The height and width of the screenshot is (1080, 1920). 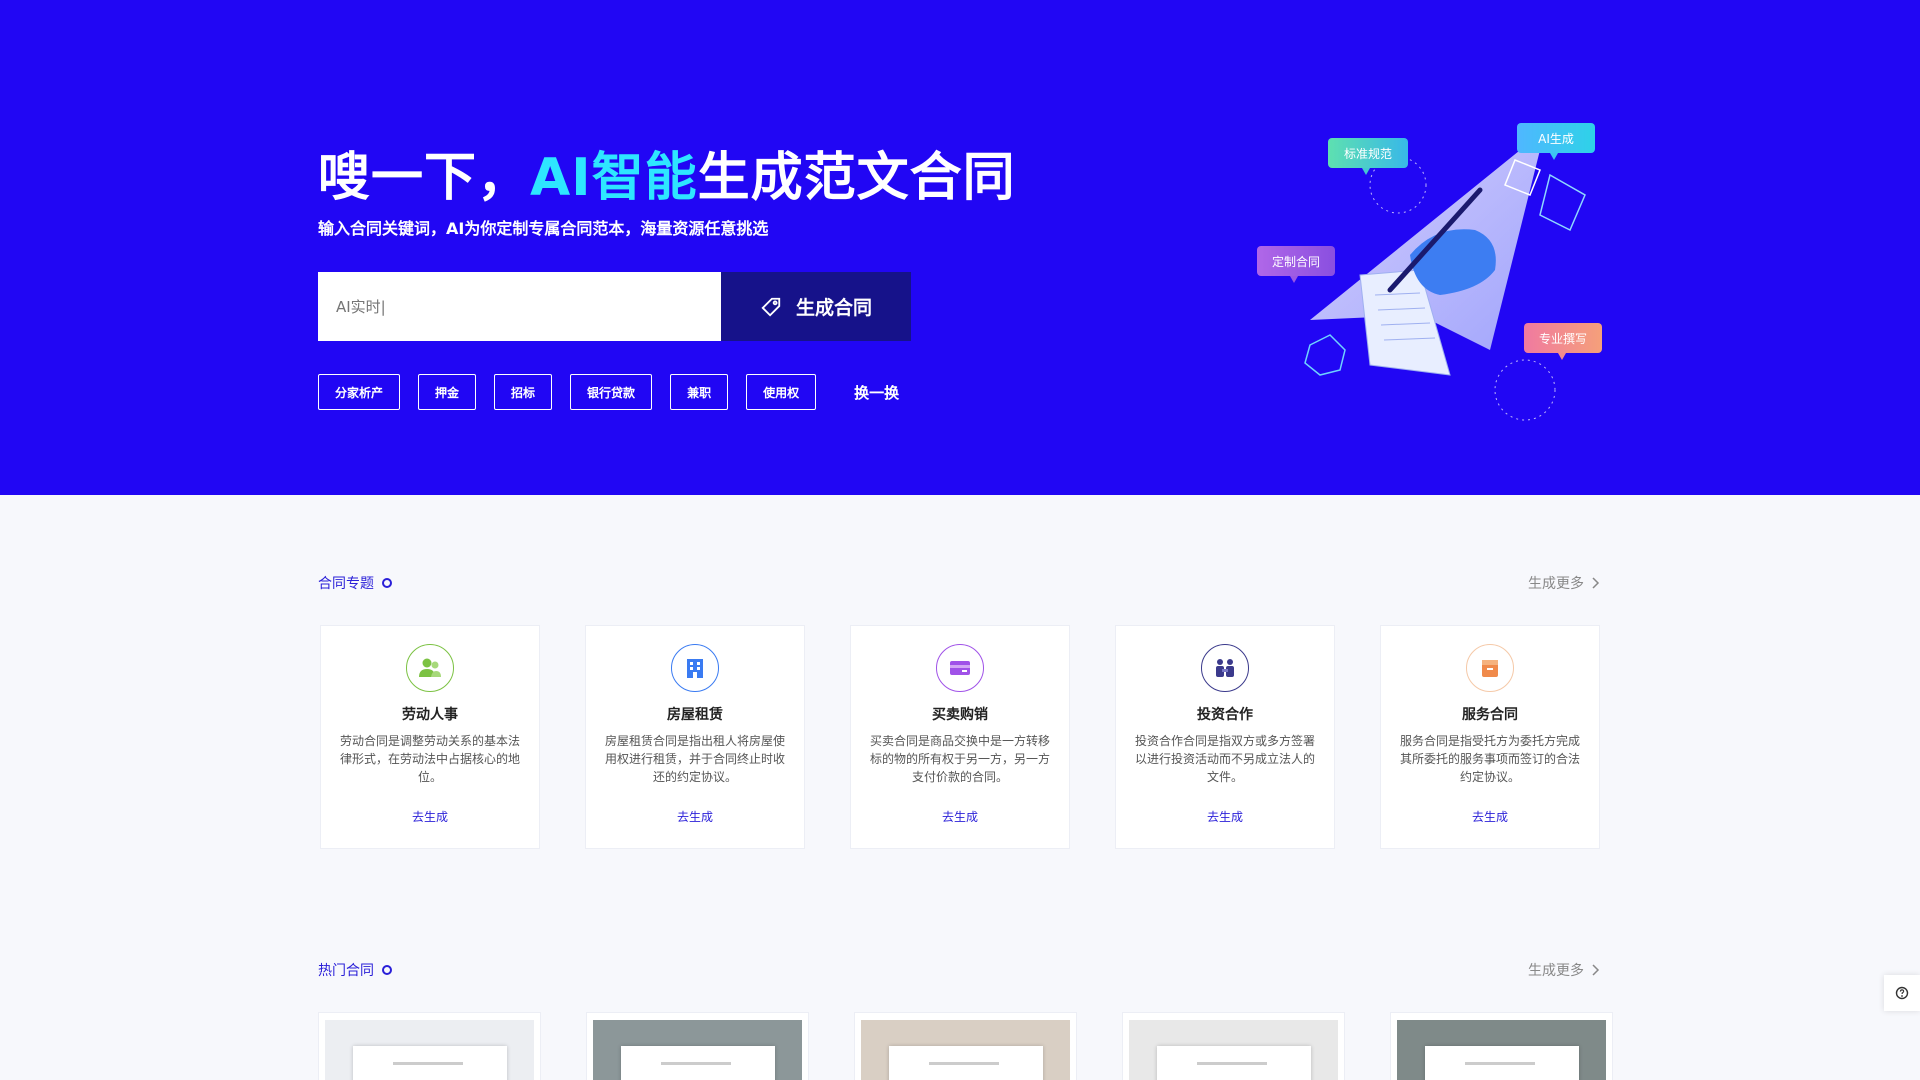 I want to click on help-float-button, so click(x=1902, y=993).